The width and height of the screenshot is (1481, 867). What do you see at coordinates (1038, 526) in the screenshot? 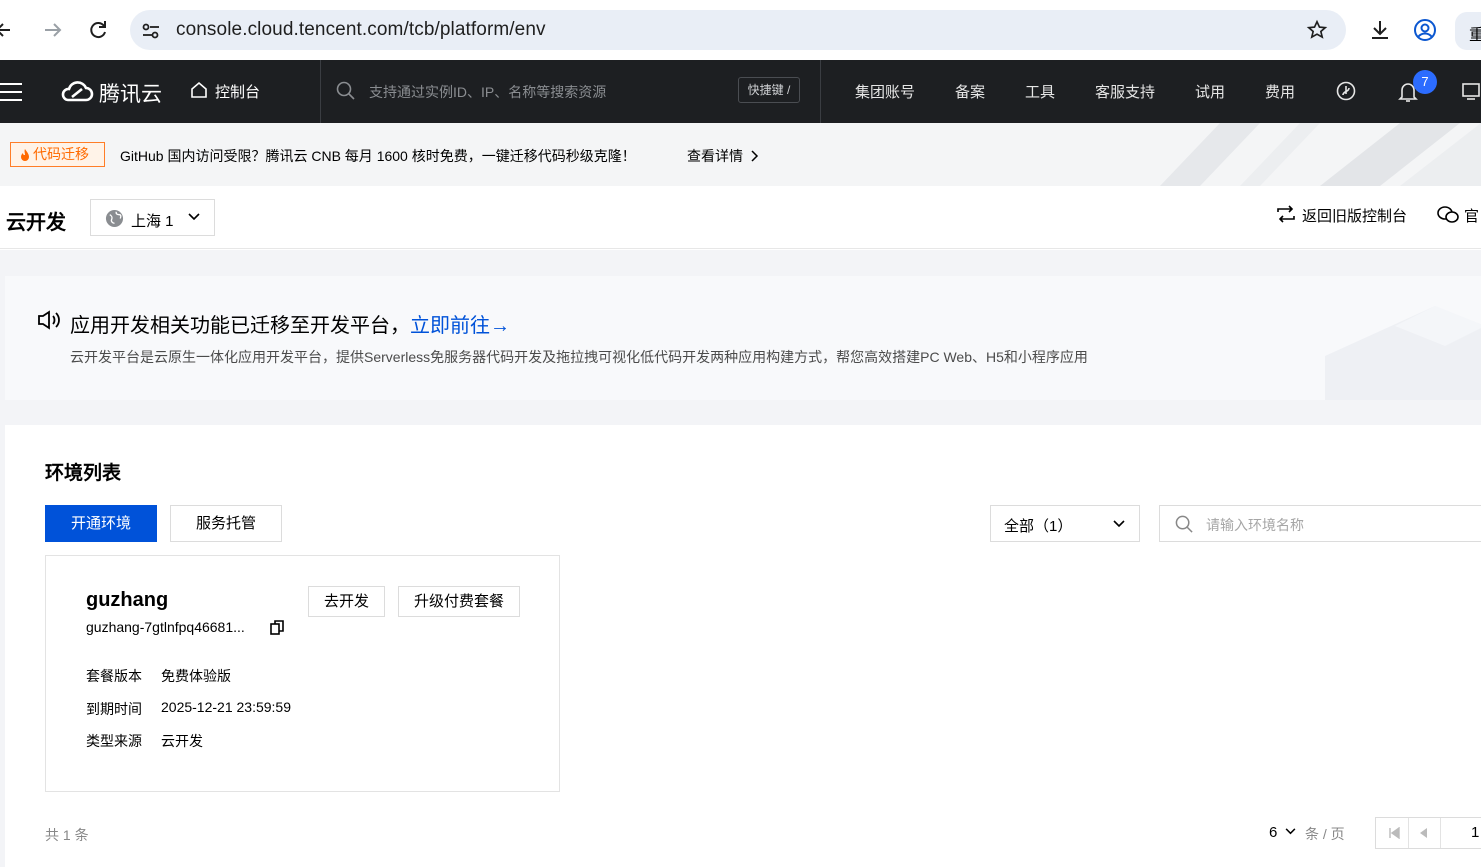
I see `filter-label: 全部（1）` at bounding box center [1038, 526].